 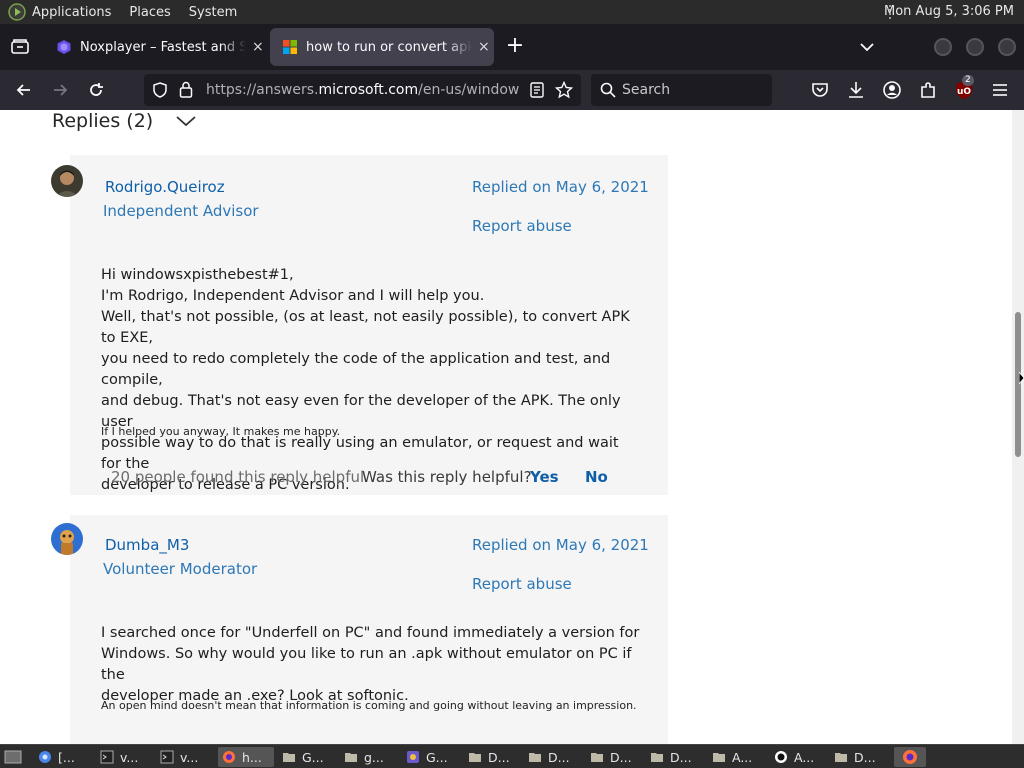 I want to click on taskbar-item-firefox-pinned, so click(x=910, y=757).